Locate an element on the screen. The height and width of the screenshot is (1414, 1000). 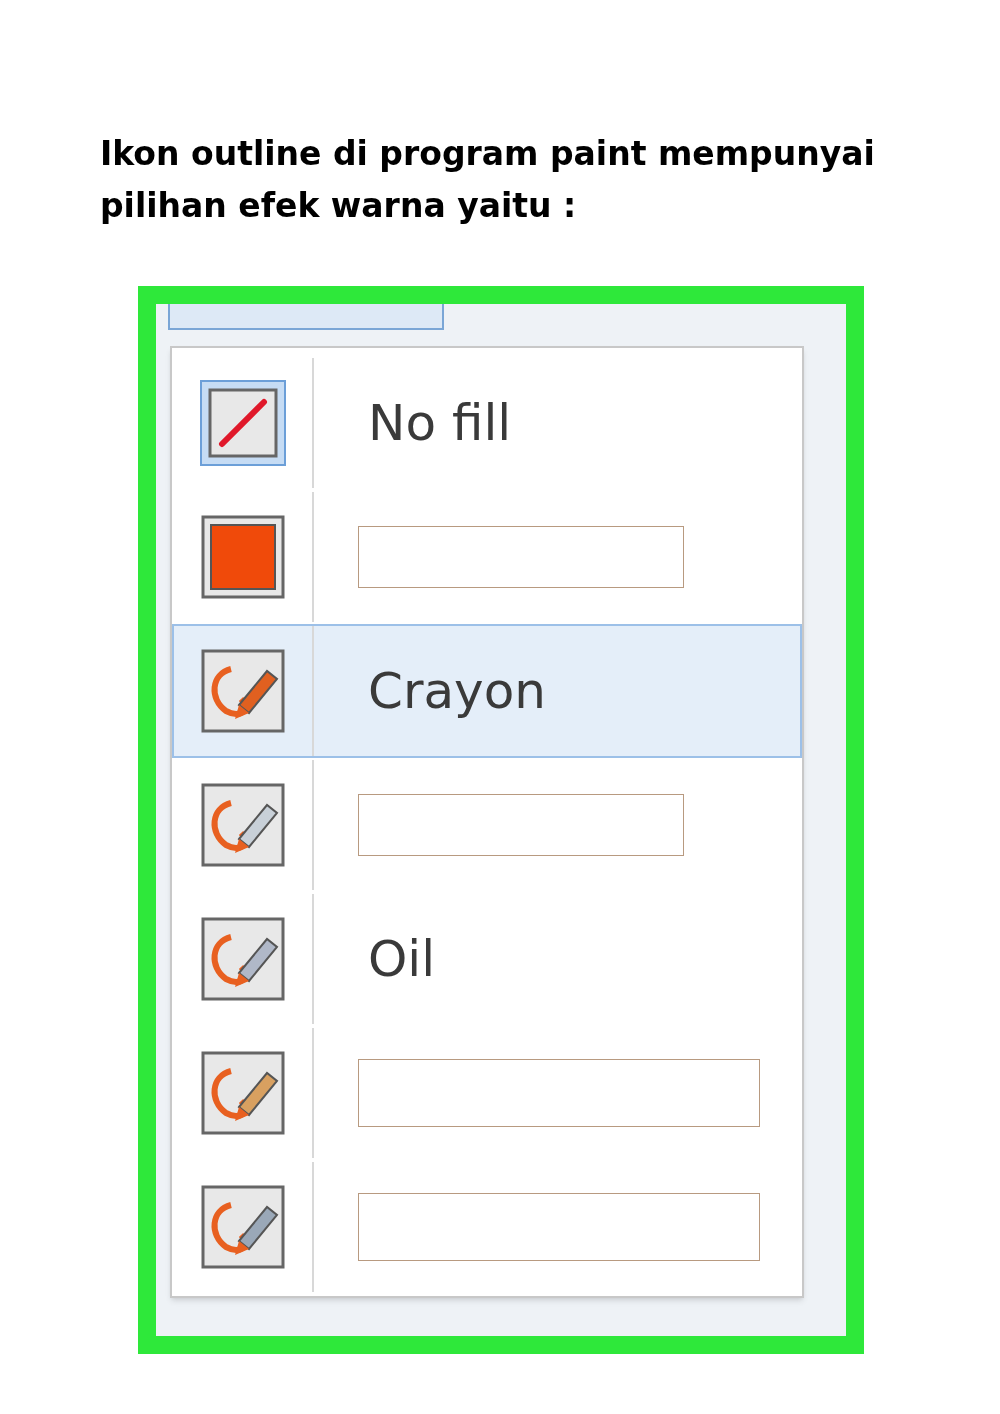
menu-item: Oil is located at coordinates (487, 959).